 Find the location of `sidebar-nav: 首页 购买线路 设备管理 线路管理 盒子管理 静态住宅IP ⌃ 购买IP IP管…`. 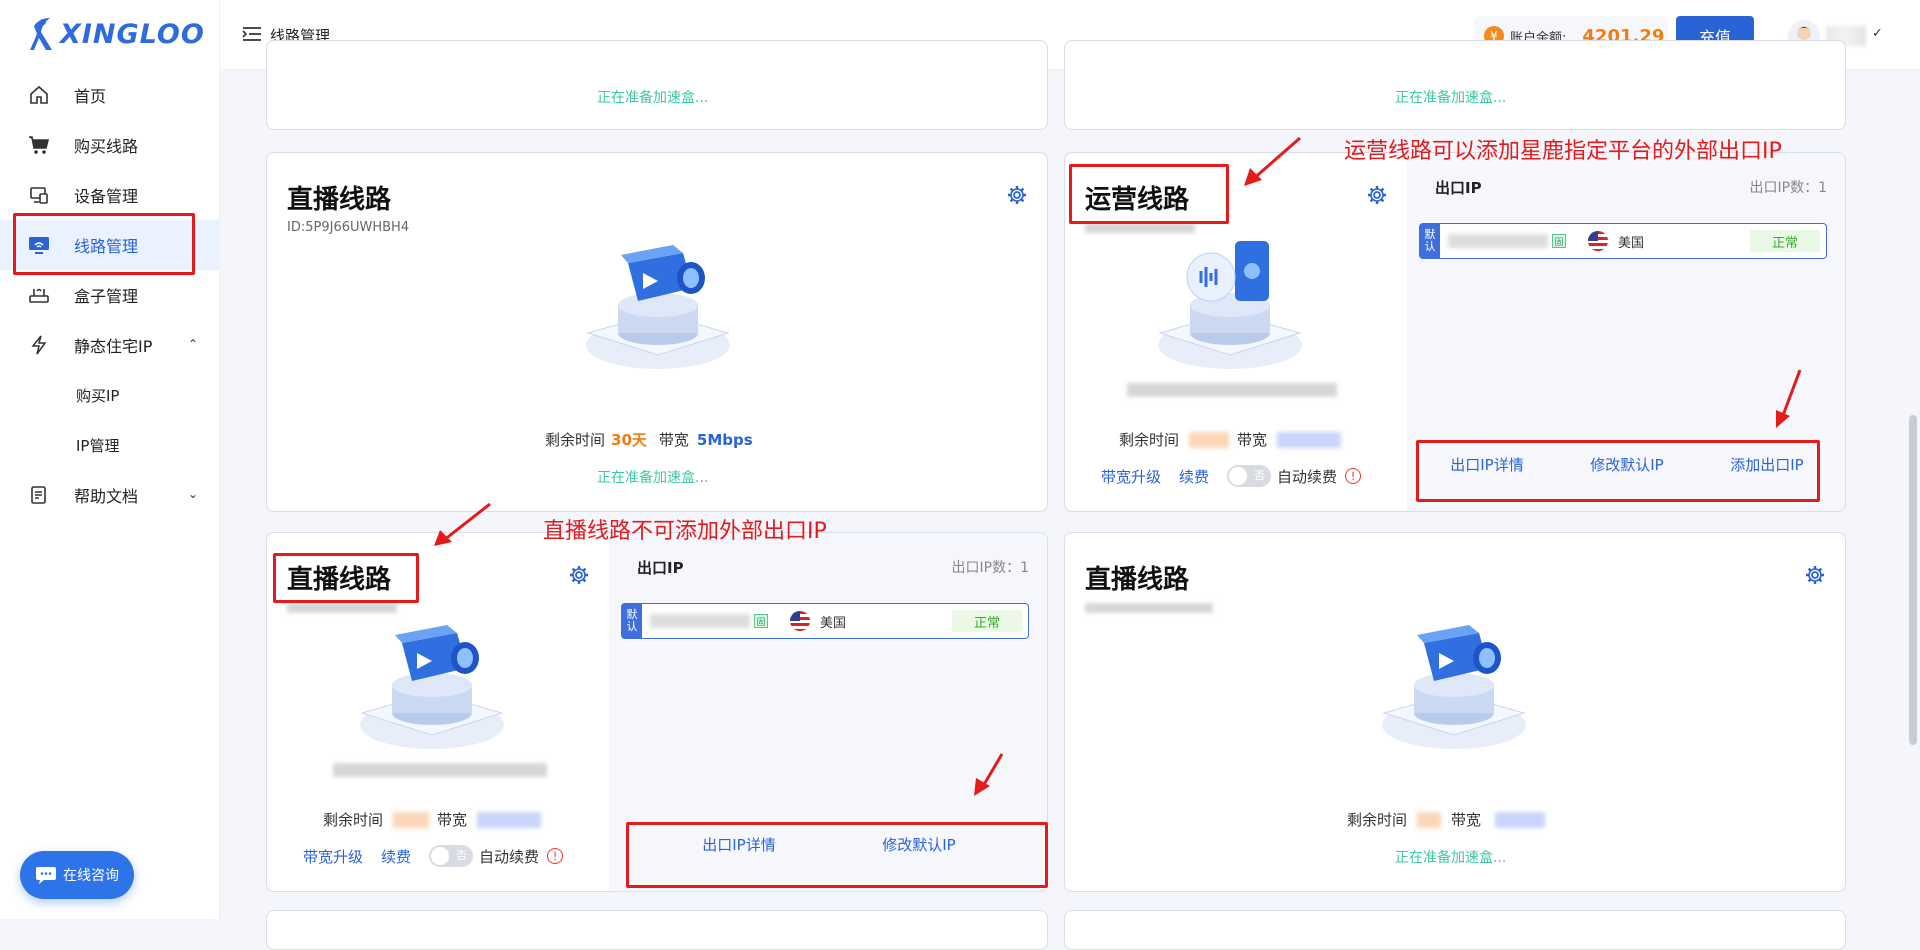

sidebar-nav: 首页 购买线路 设备管理 线路管理 盒子管理 静态住宅IP ⌃ 购买IP IP管… is located at coordinates (110, 295).